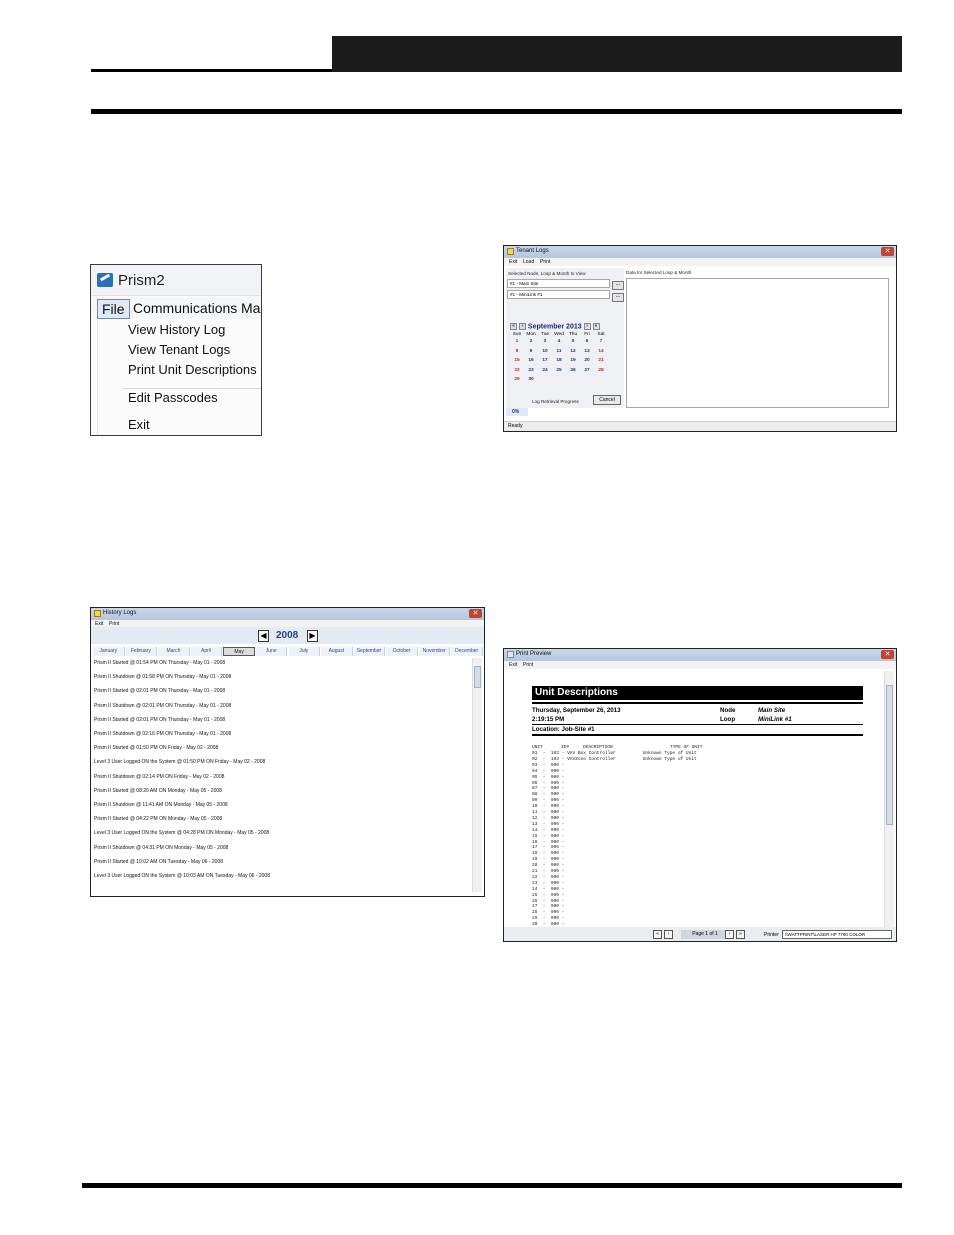 This screenshot has height=1235, width=954. I want to click on calendar-day: 6, so click(587, 341).